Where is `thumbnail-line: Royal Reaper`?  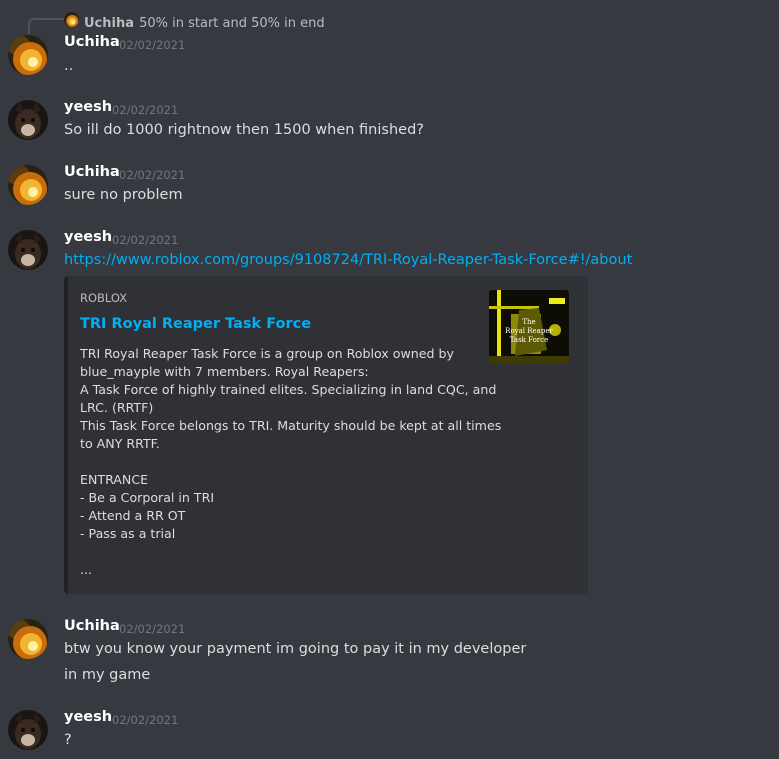 thumbnail-line: Royal Reaper is located at coordinates (529, 331).